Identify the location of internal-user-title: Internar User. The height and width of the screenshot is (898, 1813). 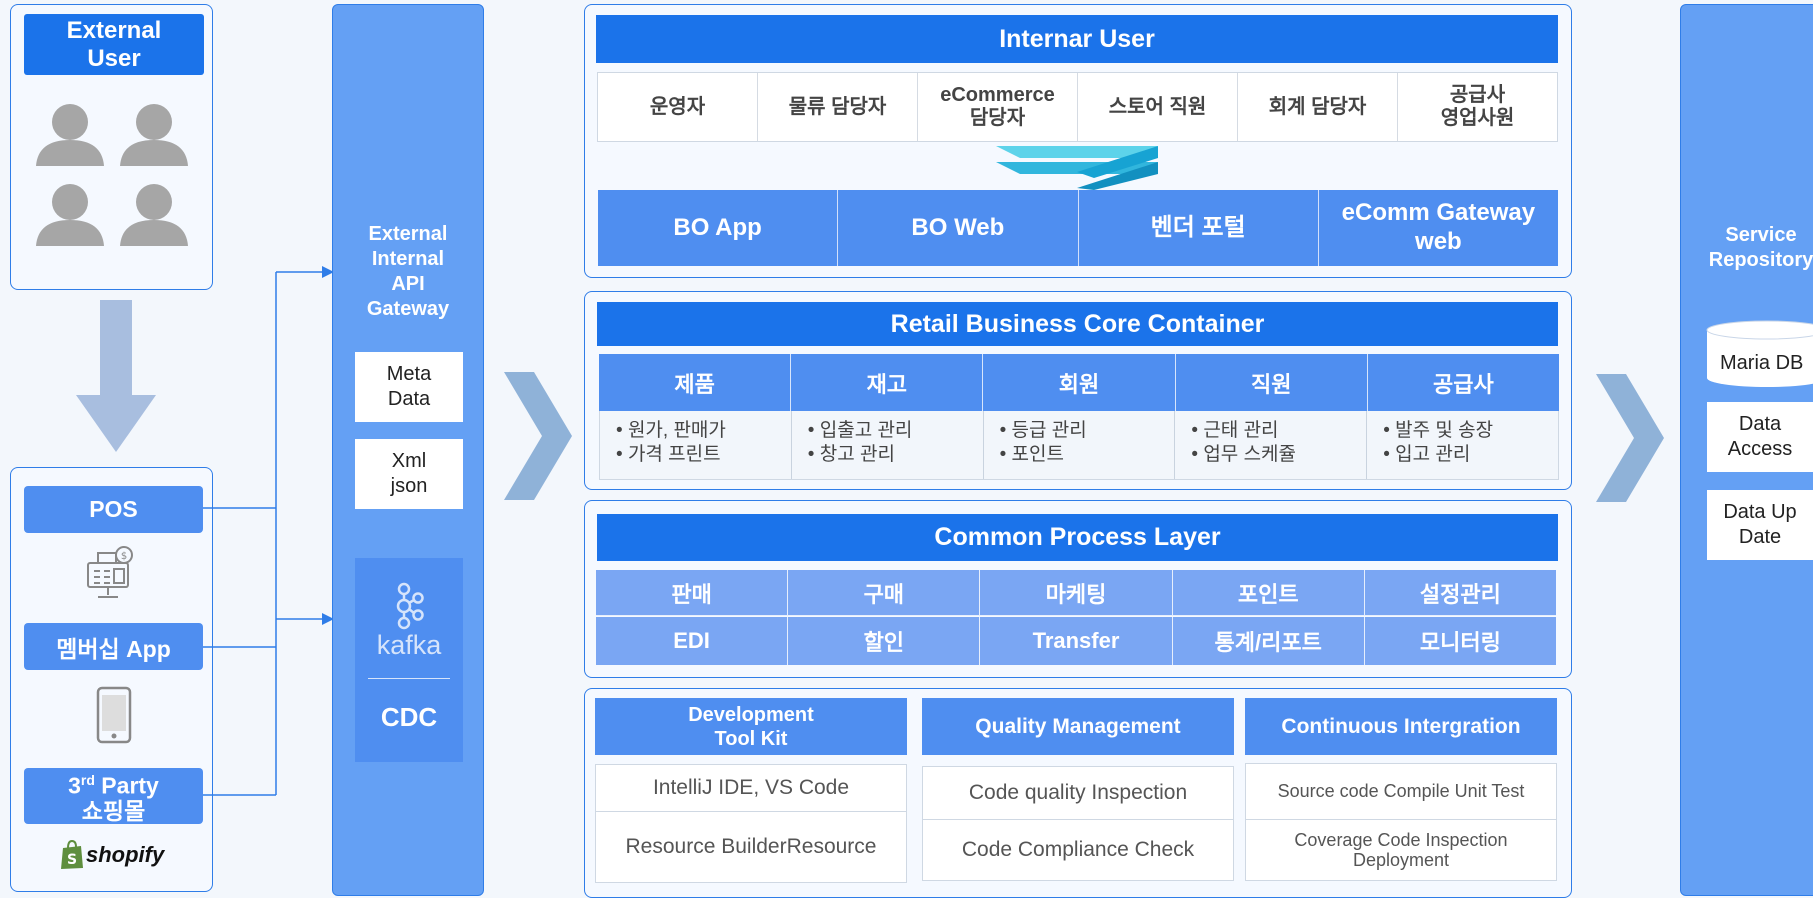
(1077, 39).